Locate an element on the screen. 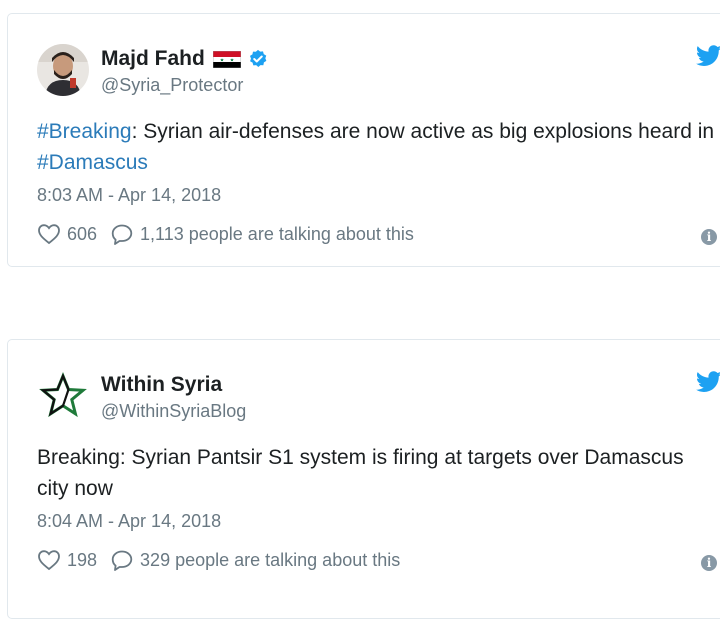  like-count: 198 is located at coordinates (82, 559).